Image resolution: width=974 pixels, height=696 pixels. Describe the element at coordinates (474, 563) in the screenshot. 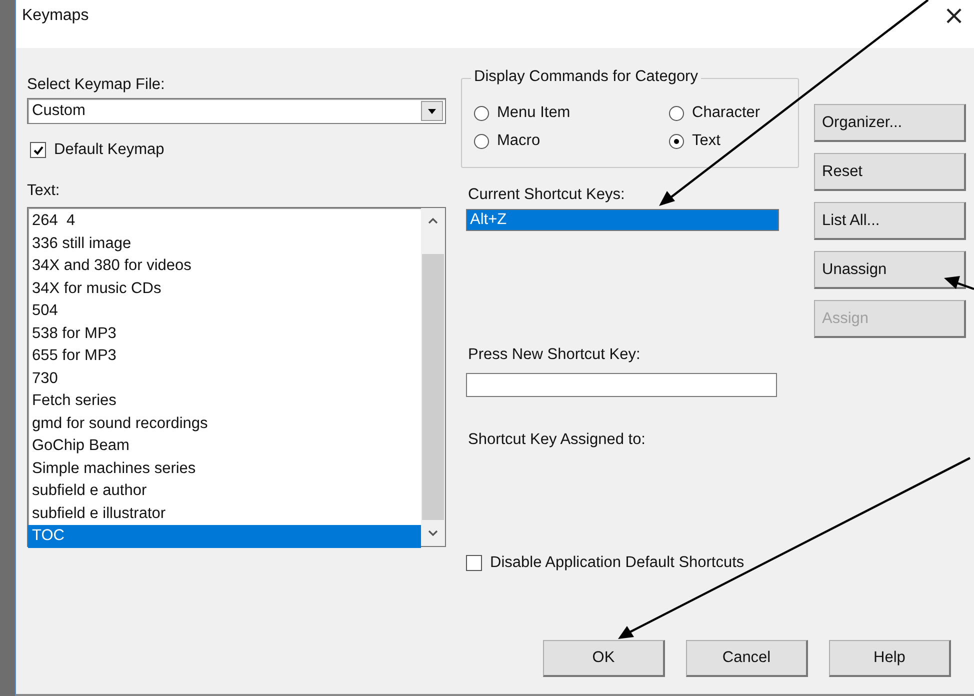

I see `disable-defaults-checkbox` at that location.